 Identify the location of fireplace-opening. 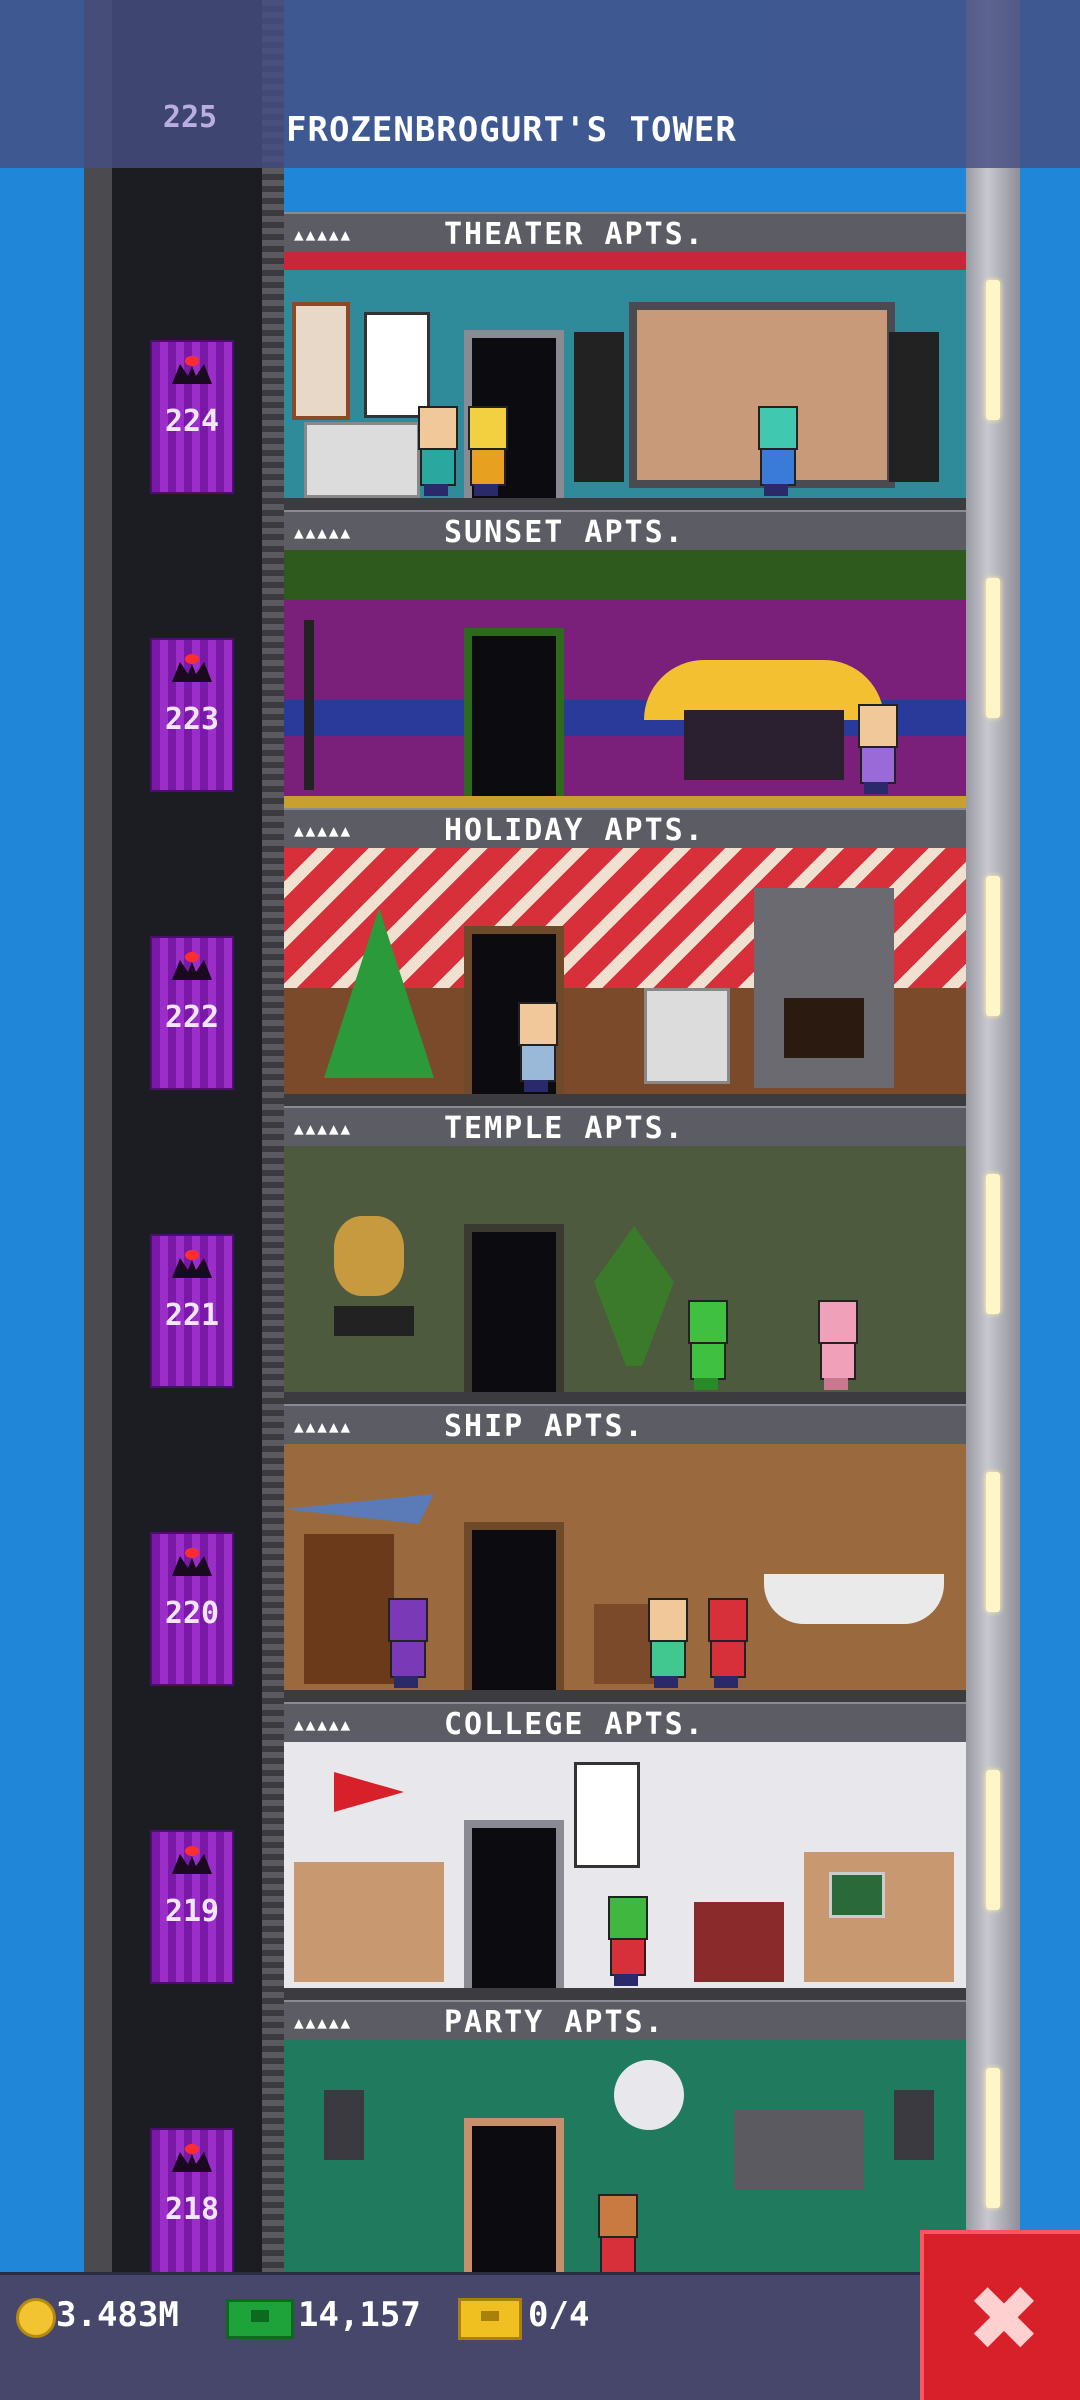
(824, 1028).